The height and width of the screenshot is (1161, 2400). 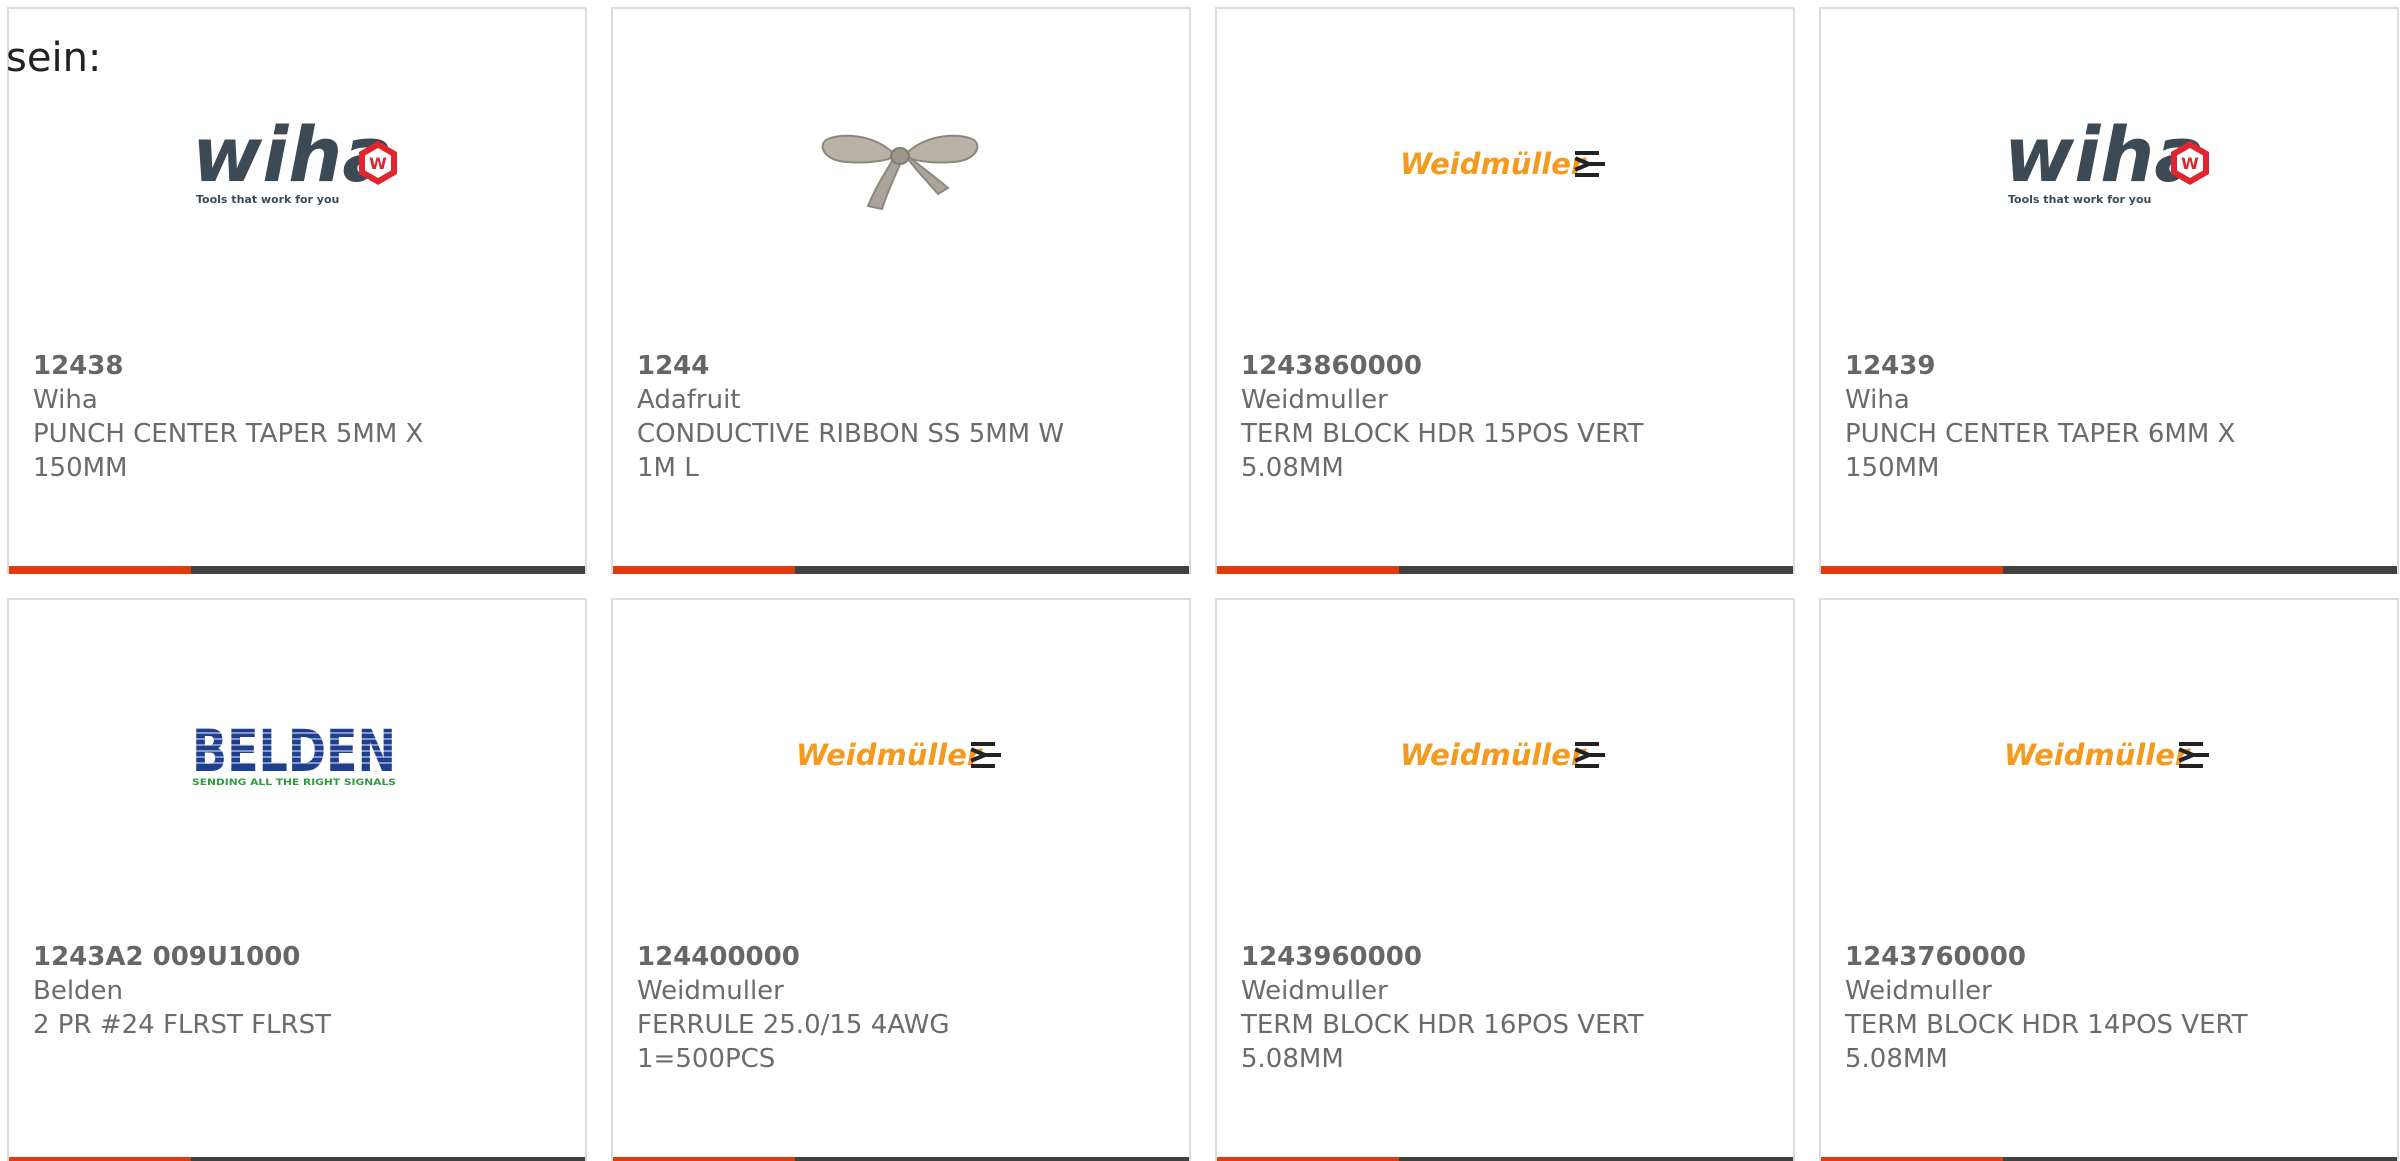 What do you see at coordinates (901, 366) in the screenshot?
I see `part-number: 1244` at bounding box center [901, 366].